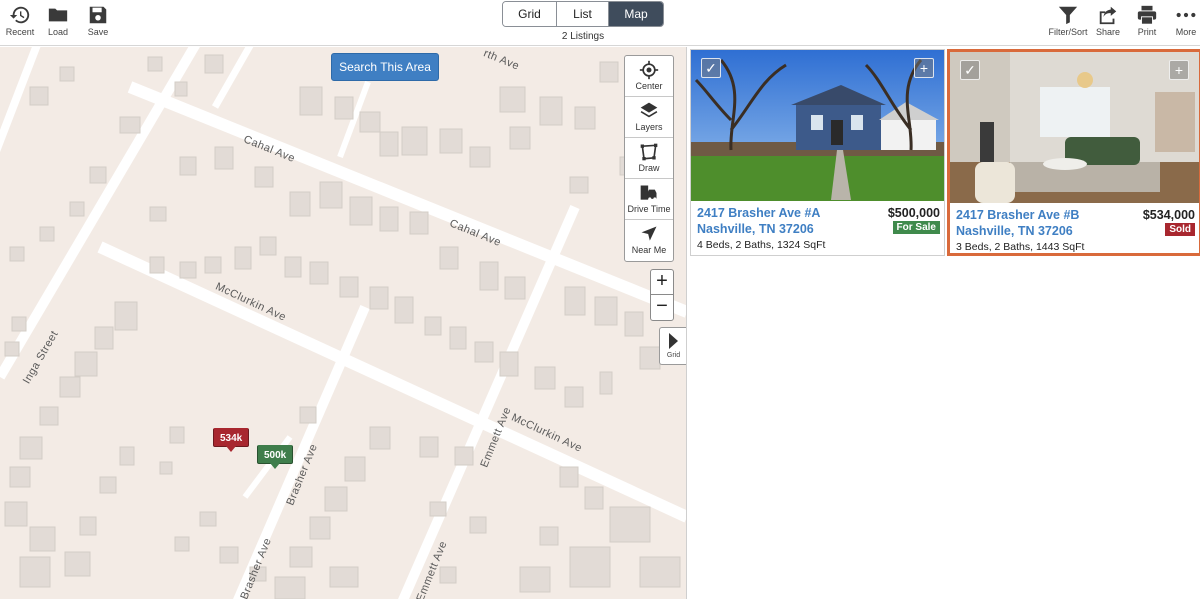  I want to click on view-mode-toggle: Grid List Map, so click(583, 14).